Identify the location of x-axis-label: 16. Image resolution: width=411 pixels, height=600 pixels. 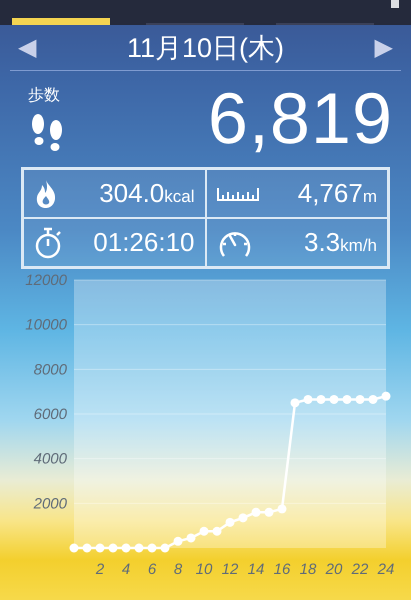
(282, 569).